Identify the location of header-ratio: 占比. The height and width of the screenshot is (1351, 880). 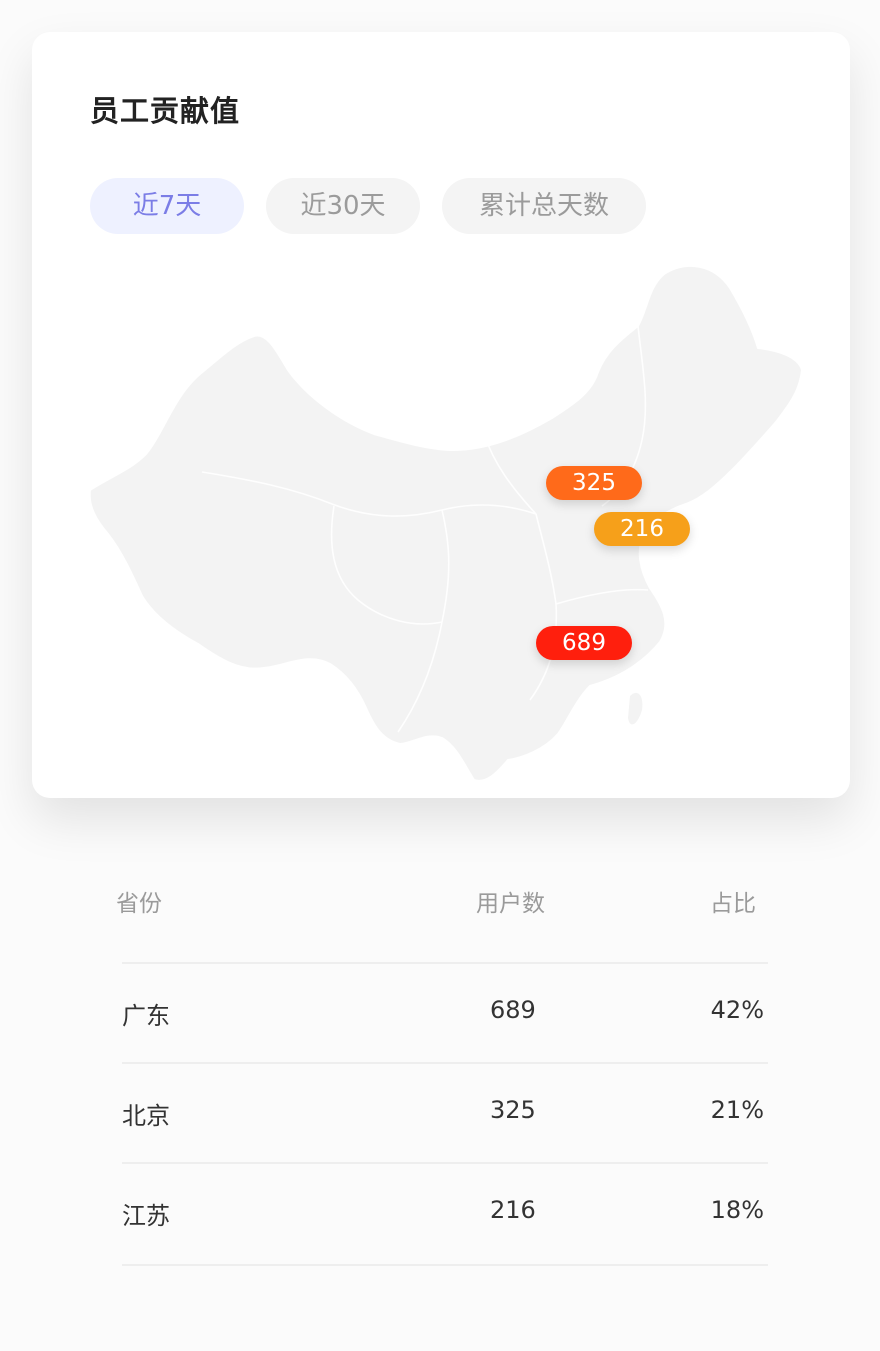
(733, 904).